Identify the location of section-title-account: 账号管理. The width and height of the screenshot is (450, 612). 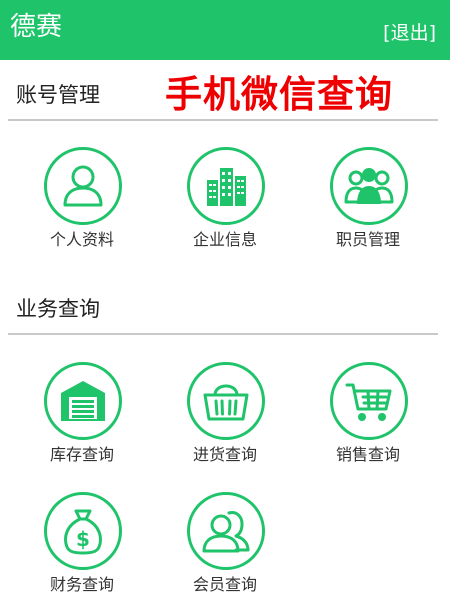
(58, 95).